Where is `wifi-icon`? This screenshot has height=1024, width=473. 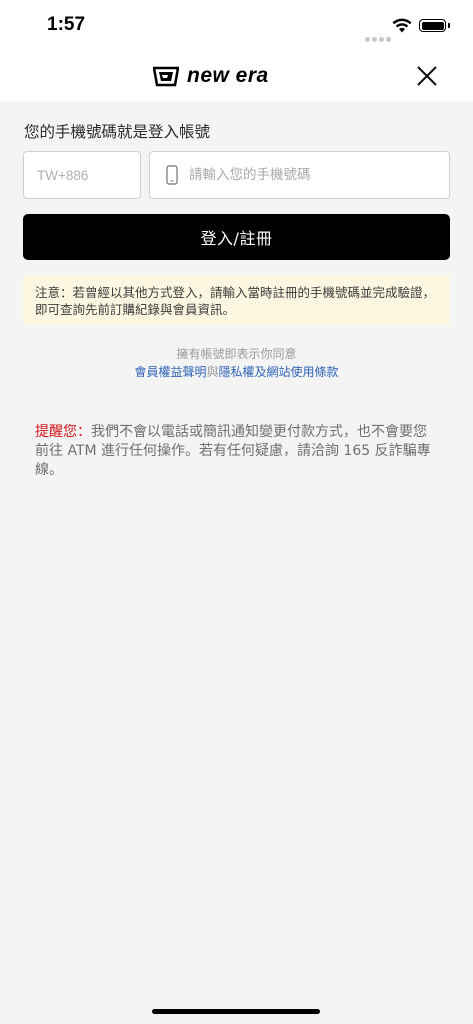 wifi-icon is located at coordinates (402, 25).